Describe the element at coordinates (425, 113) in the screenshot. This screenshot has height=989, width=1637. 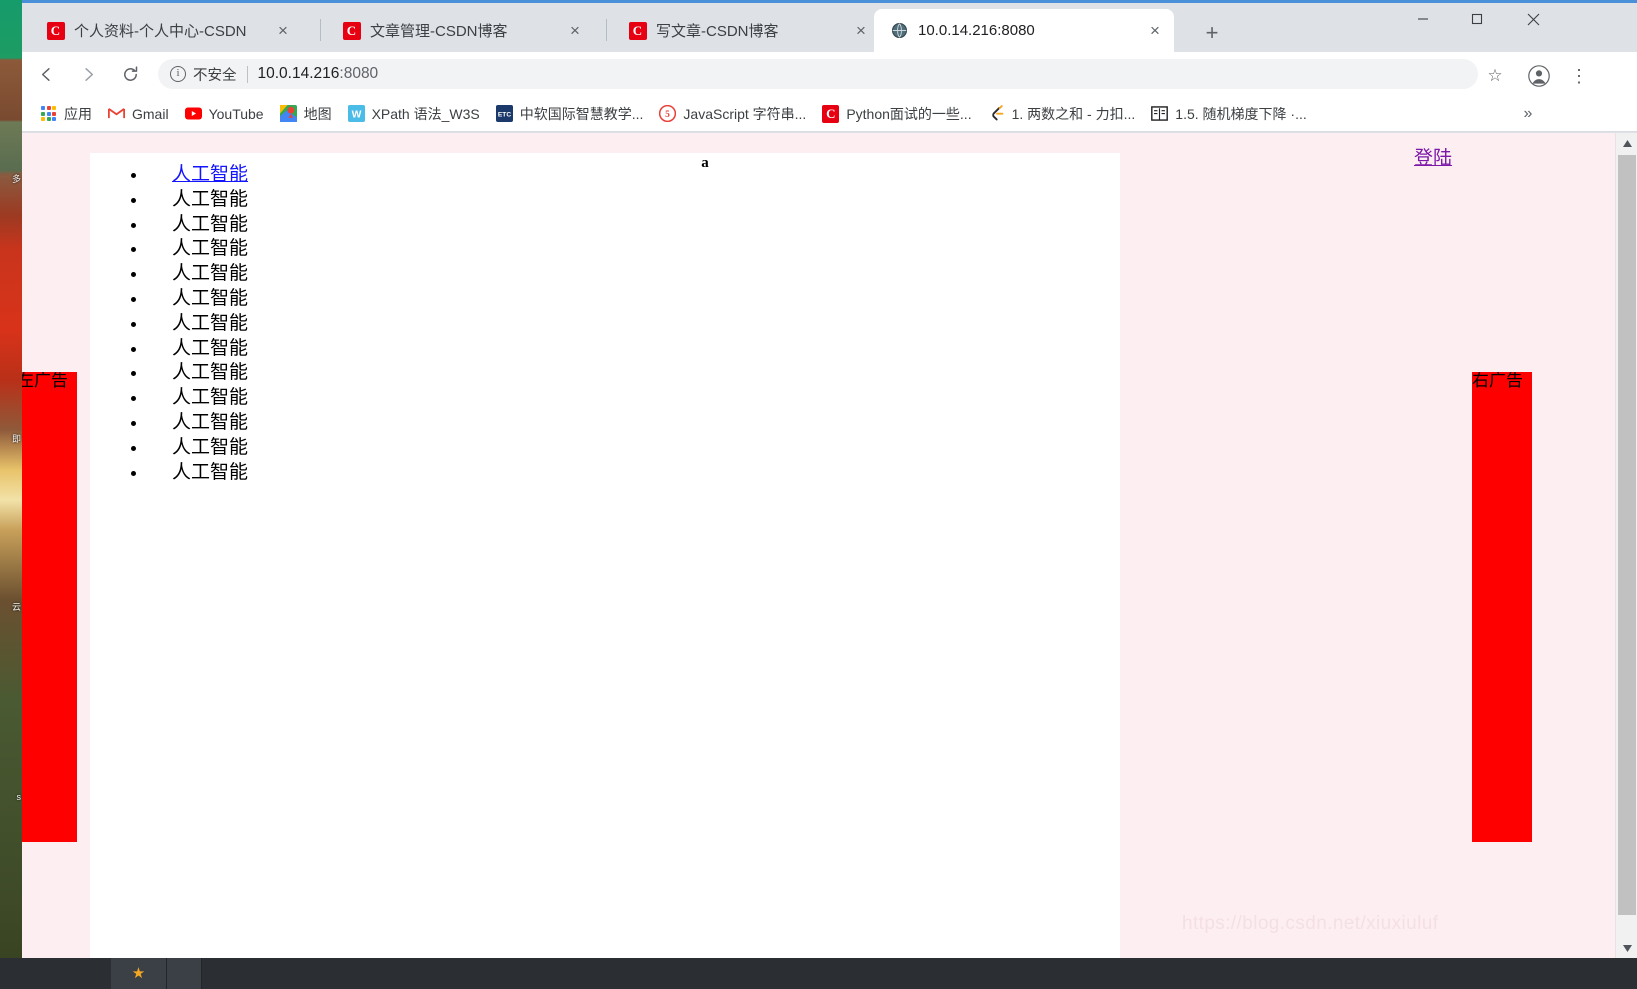
I see `bookmark-label: XPath 语法_W3S` at that location.